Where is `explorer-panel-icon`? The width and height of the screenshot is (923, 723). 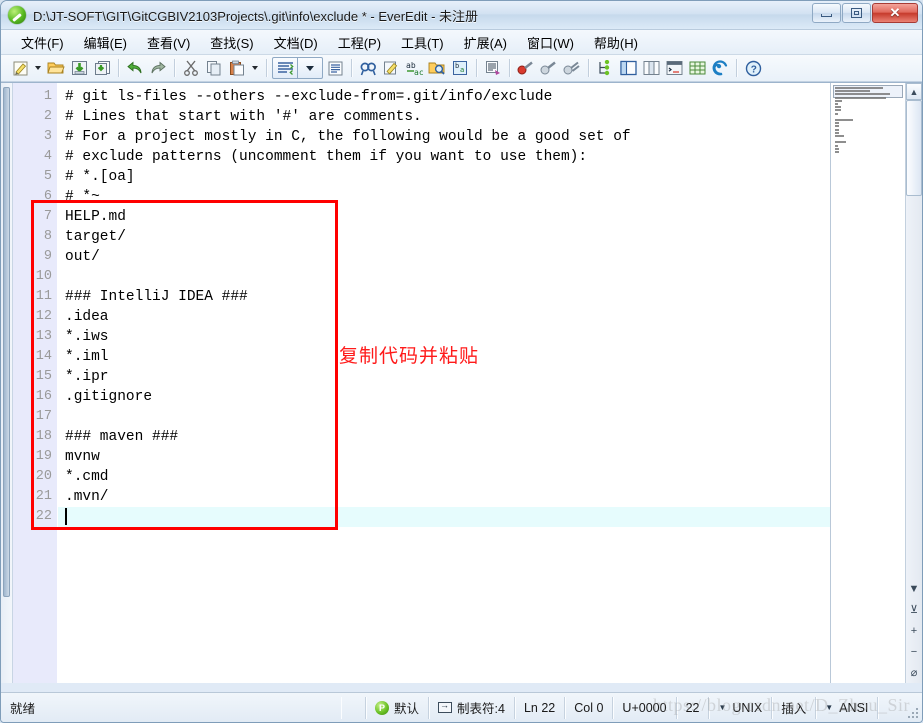 explorer-panel-icon is located at coordinates (628, 68).